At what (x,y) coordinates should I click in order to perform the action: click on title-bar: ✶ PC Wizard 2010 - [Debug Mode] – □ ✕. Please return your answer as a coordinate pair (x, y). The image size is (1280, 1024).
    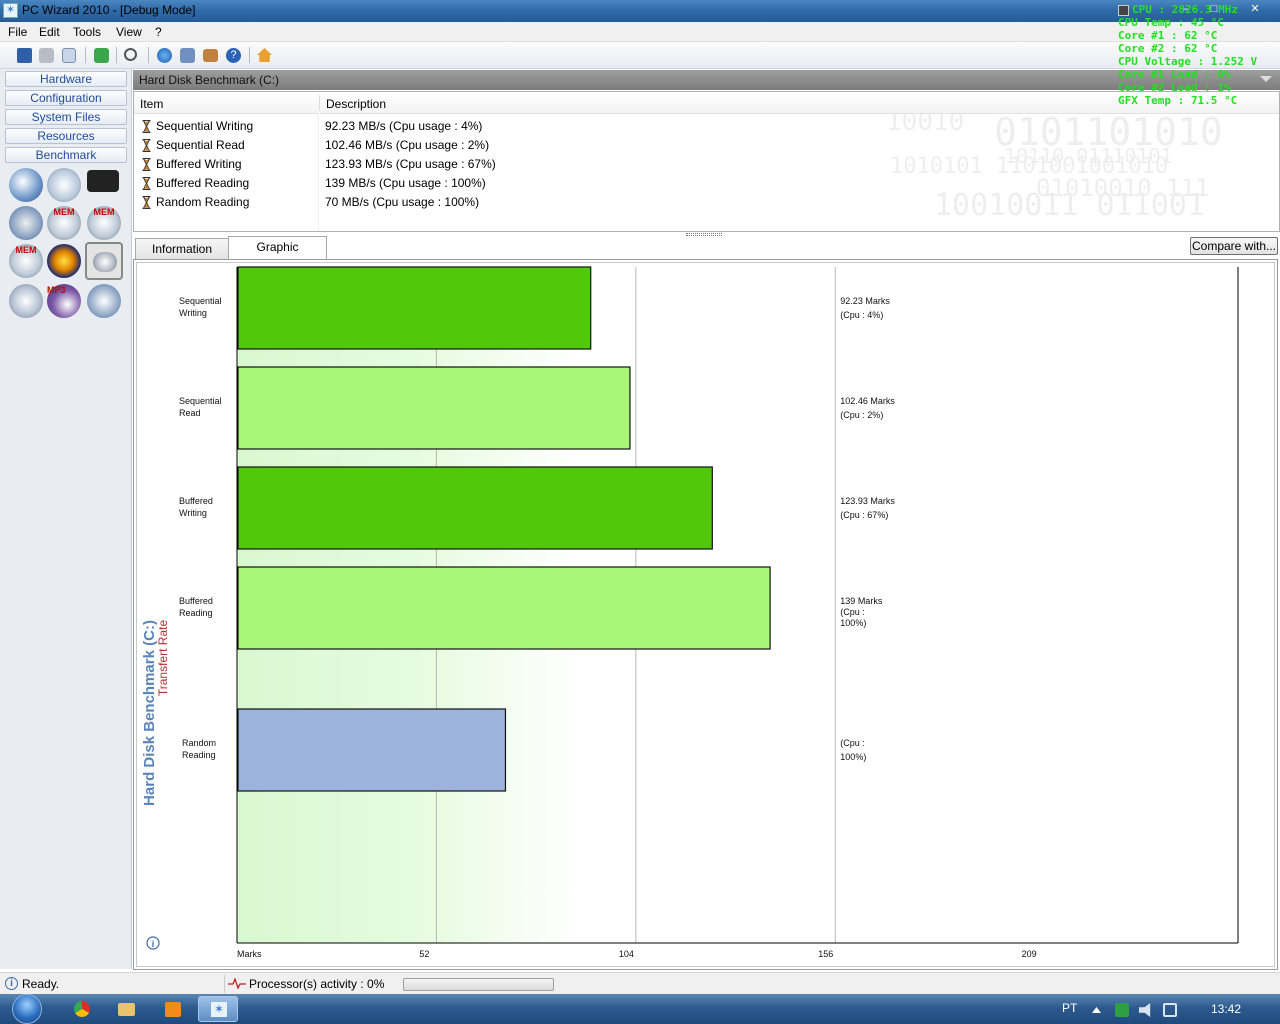
    Looking at the image, I should click on (640, 11).